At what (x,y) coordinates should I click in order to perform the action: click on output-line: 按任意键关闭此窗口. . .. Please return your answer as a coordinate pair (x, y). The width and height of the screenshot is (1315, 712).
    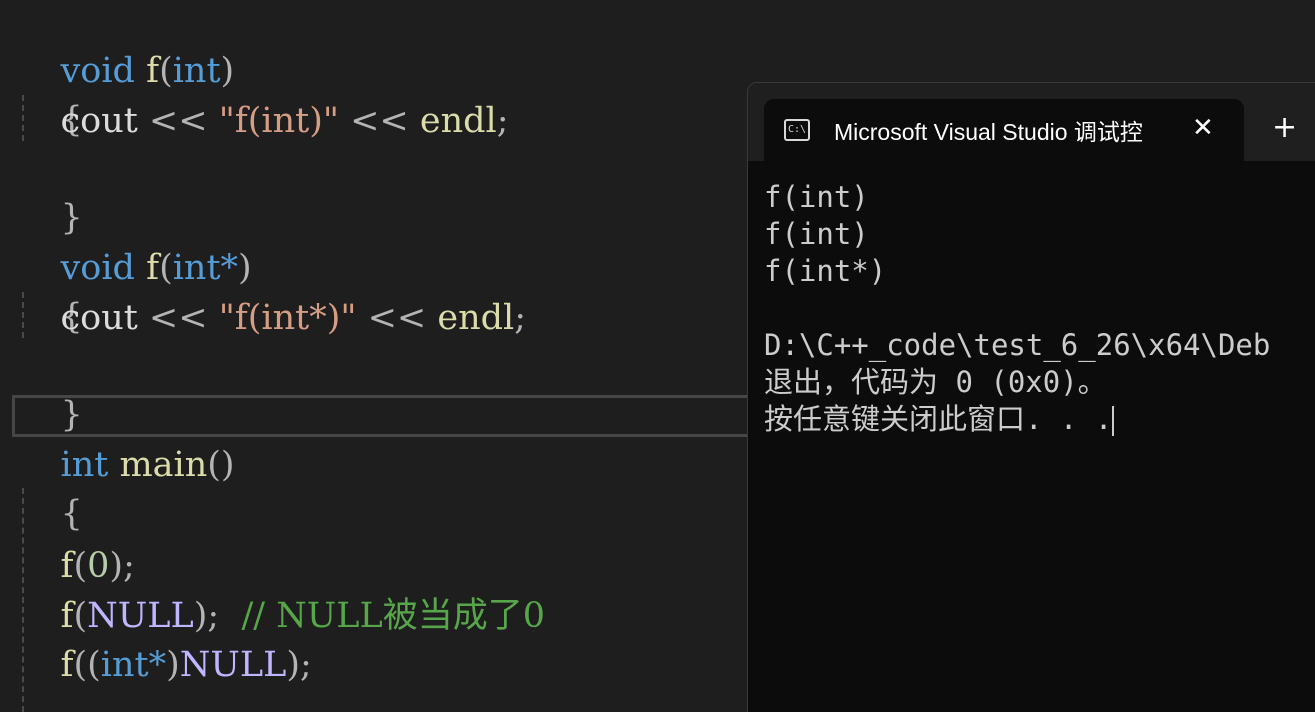
    Looking at the image, I should click on (938, 419).